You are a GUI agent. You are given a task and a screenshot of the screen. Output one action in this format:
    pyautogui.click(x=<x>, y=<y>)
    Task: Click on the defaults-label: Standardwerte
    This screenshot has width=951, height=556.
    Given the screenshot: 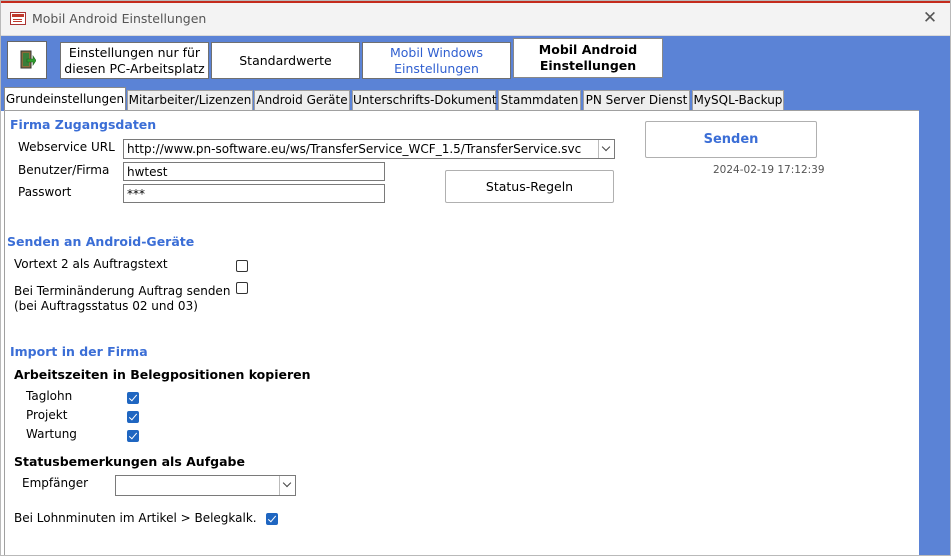 What is the action you would take?
    pyautogui.click(x=285, y=60)
    